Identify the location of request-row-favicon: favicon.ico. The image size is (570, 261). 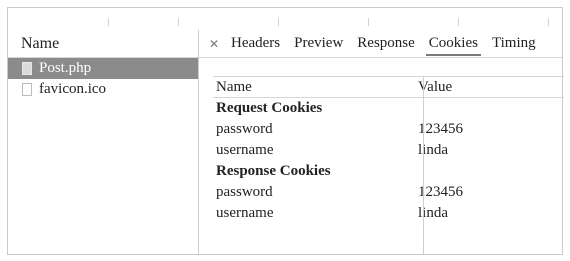
(103, 89).